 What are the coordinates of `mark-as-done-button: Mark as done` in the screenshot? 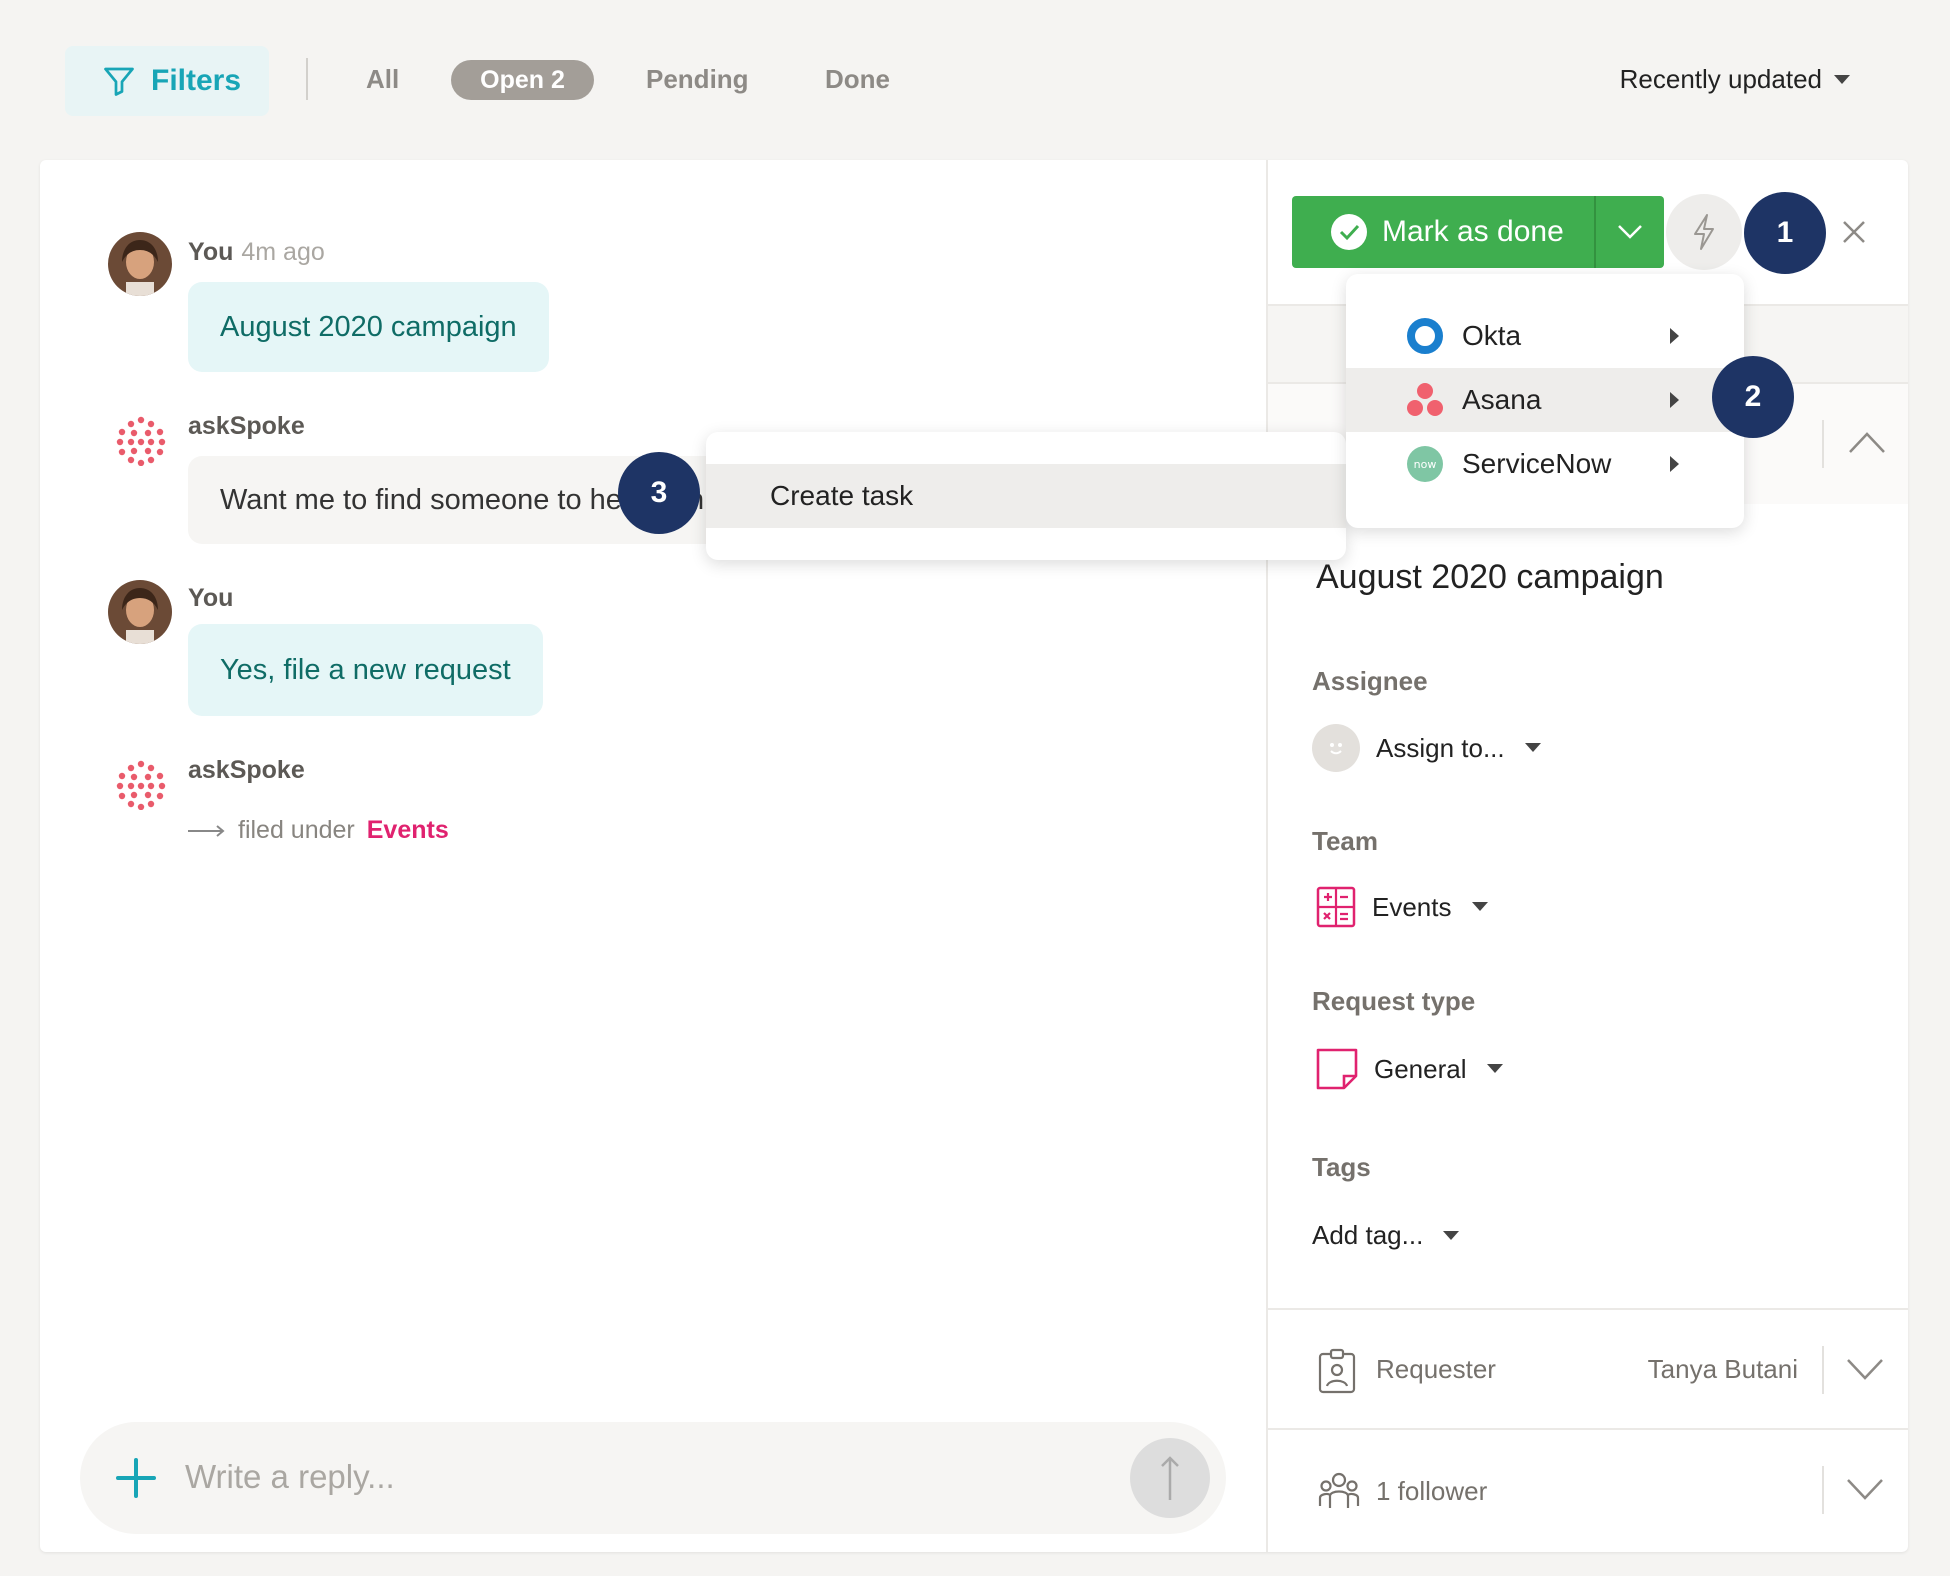 It's located at (1443, 232).